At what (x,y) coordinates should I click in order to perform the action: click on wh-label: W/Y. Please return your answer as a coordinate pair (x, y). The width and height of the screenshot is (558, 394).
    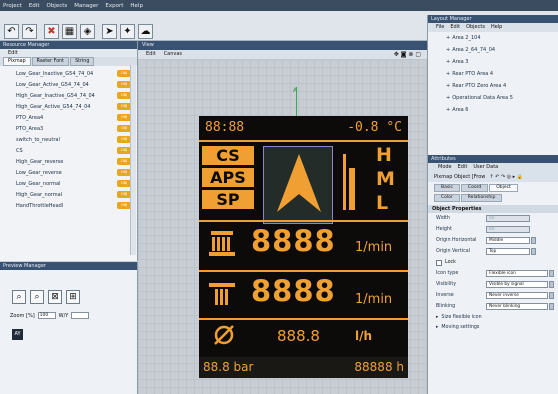
    Looking at the image, I should click on (63, 315).